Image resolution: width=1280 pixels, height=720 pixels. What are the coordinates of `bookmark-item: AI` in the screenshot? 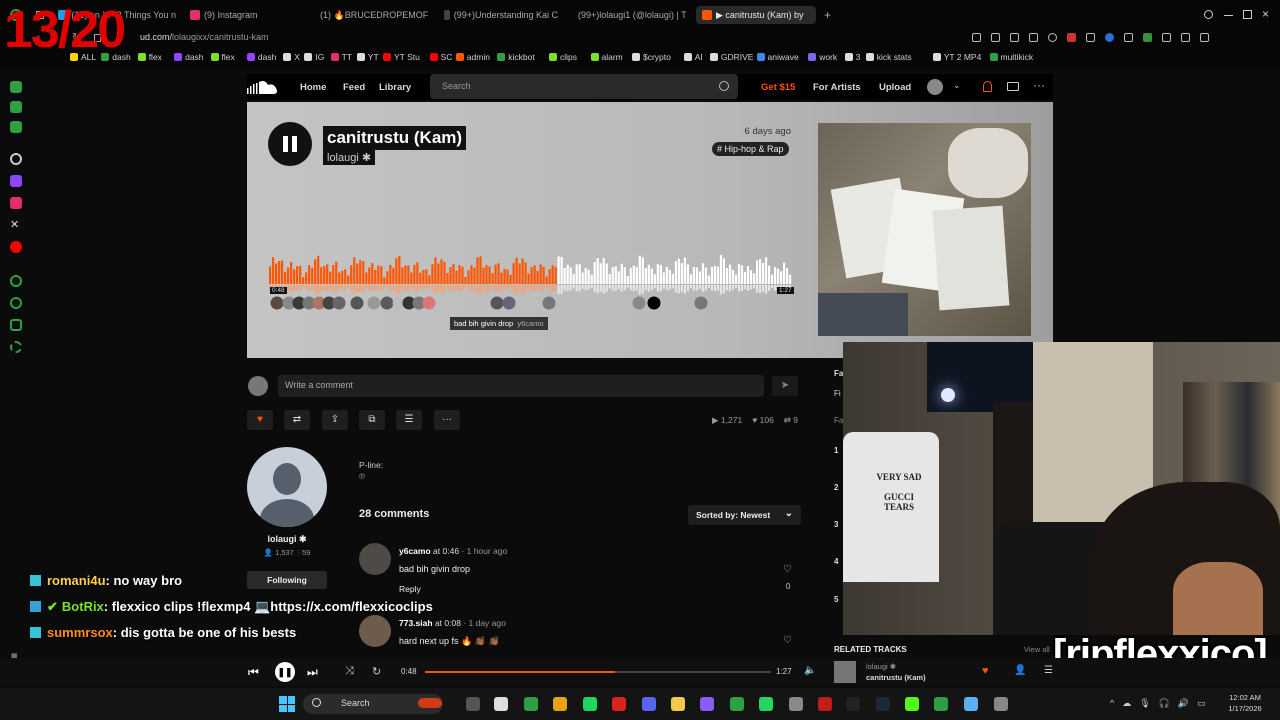 It's located at (693, 57).